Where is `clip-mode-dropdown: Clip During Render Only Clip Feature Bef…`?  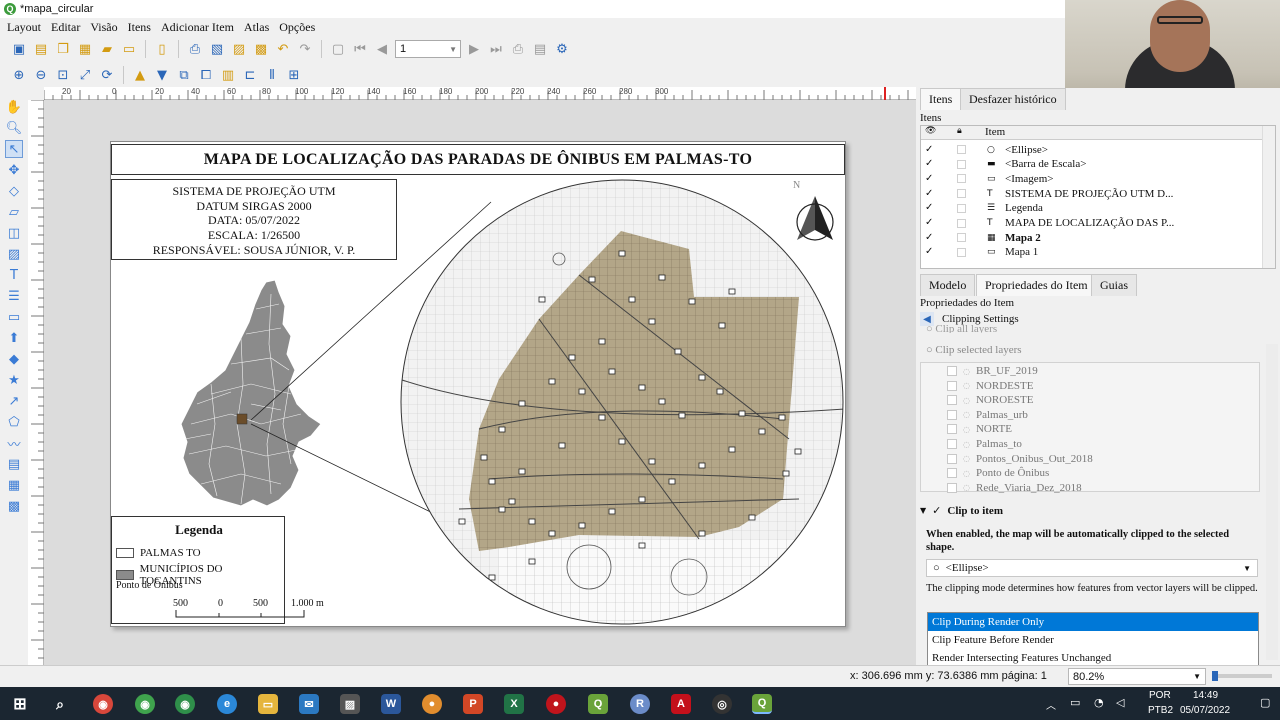 clip-mode-dropdown: Clip During Render Only Clip Feature Bef… is located at coordinates (1093, 639).